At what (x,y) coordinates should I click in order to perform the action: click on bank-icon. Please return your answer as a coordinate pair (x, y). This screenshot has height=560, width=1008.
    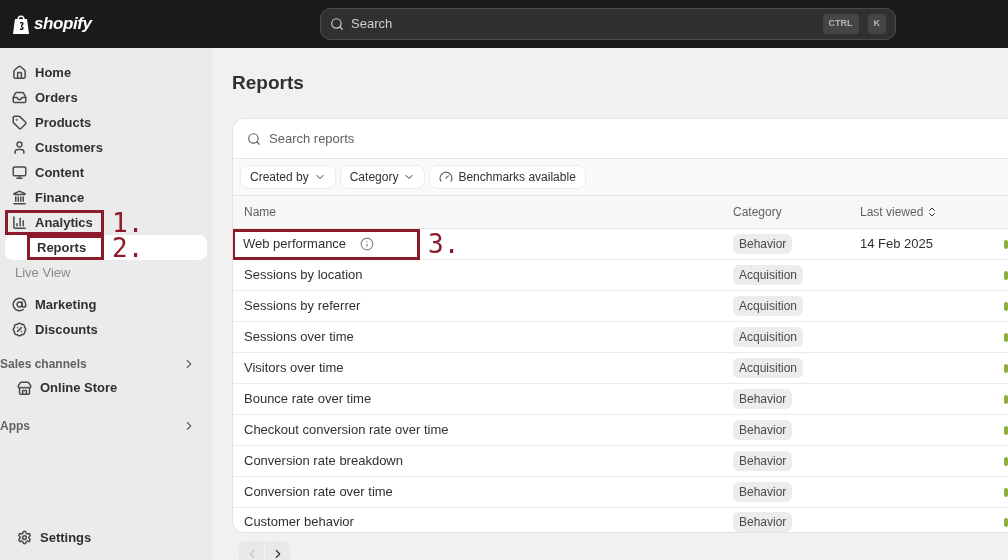
    Looking at the image, I should click on (19, 197).